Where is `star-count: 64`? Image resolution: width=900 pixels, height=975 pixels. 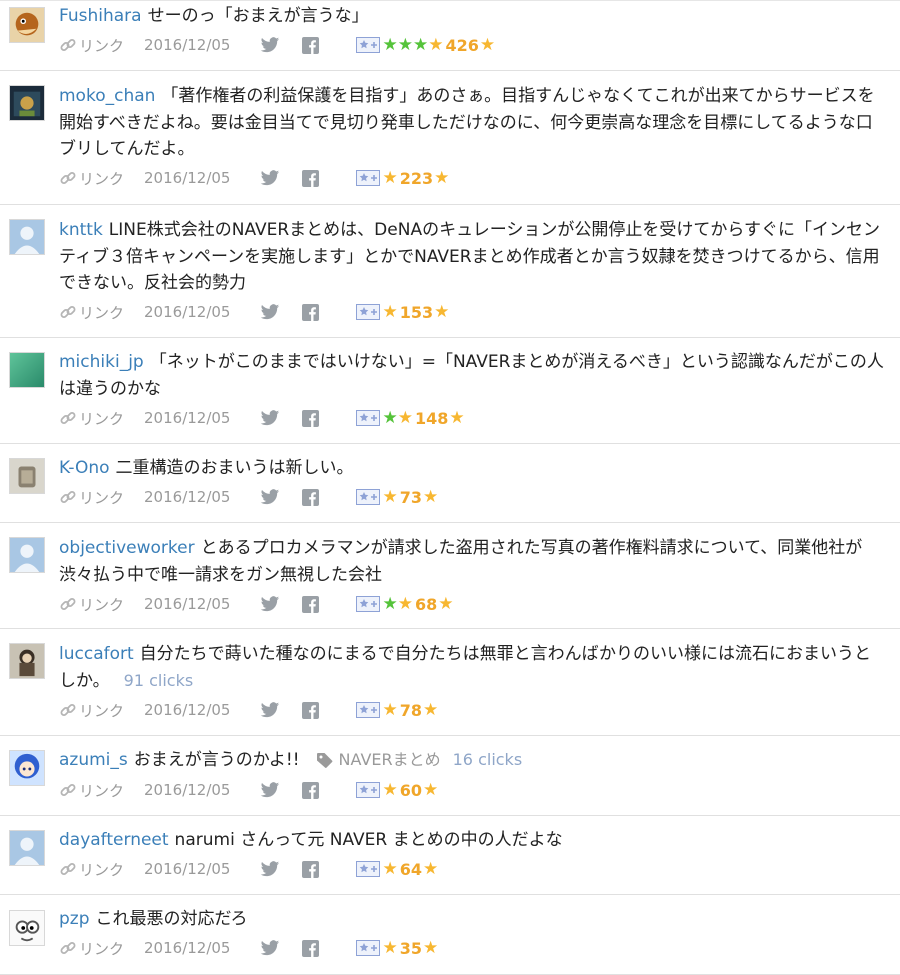 star-count: 64 is located at coordinates (411, 869).